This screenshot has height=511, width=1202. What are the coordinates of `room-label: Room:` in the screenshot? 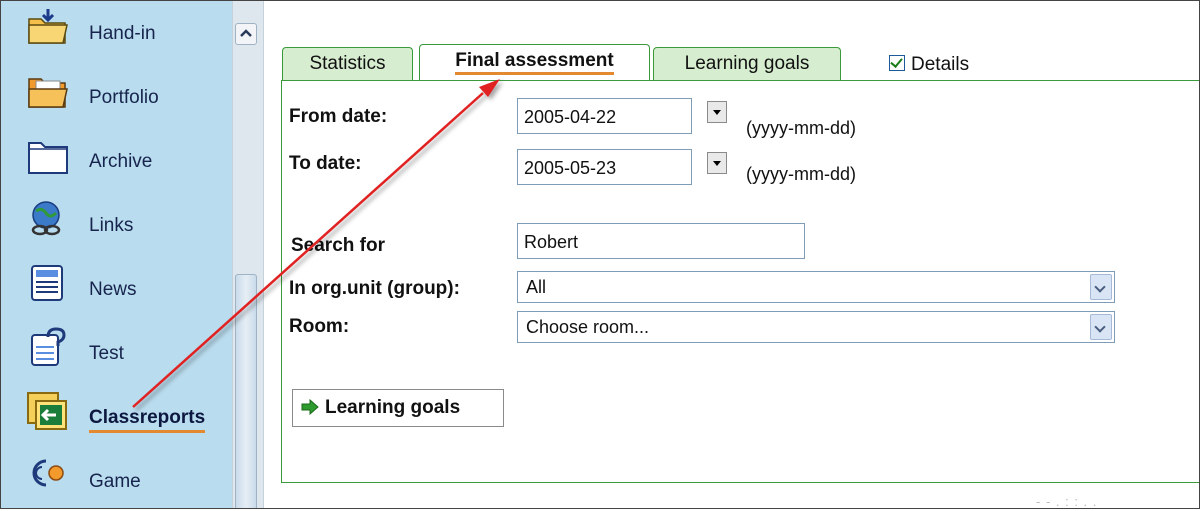 It's located at (319, 326).